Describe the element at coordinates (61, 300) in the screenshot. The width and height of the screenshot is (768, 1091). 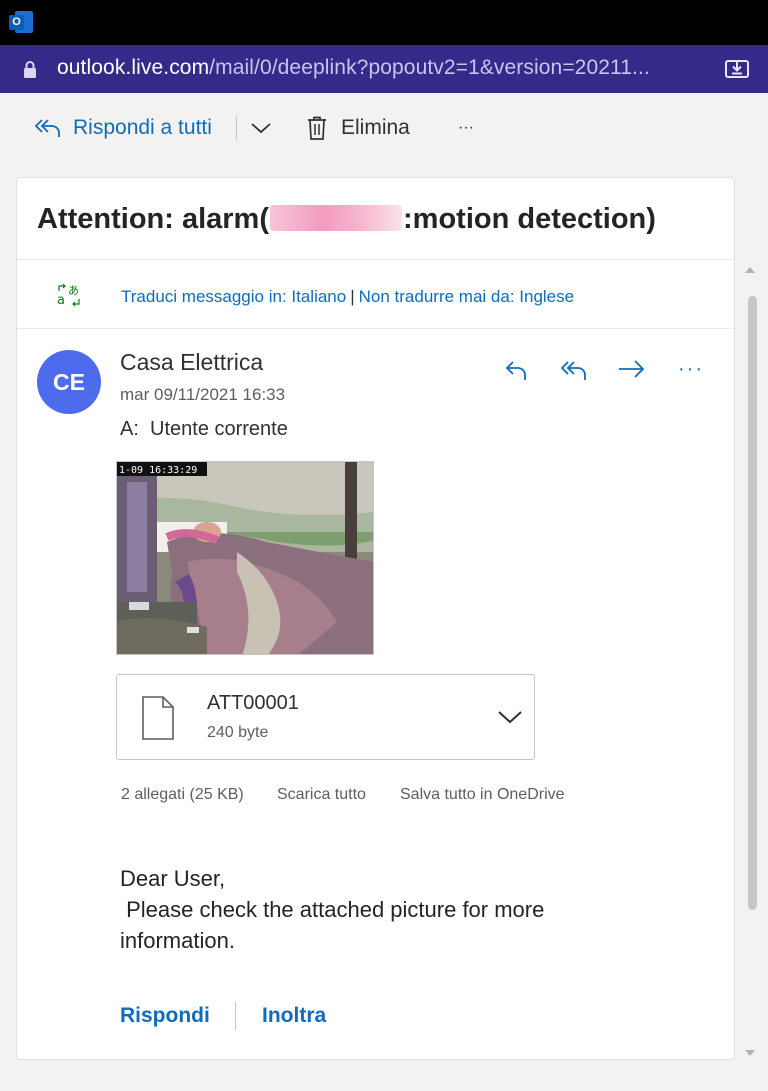
I see `svg-text: a` at that location.